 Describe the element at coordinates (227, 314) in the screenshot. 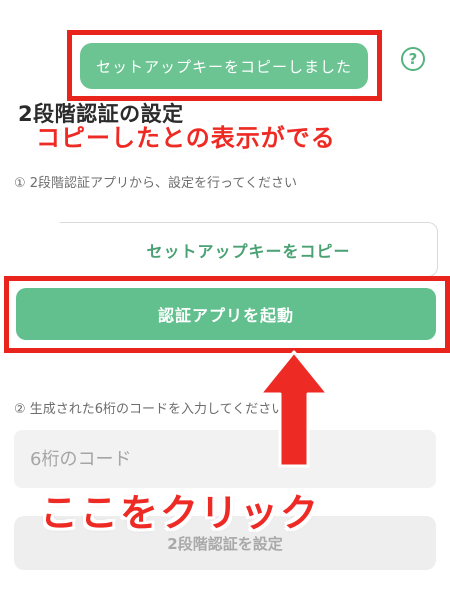

I see `launch-highlight-frame` at that location.